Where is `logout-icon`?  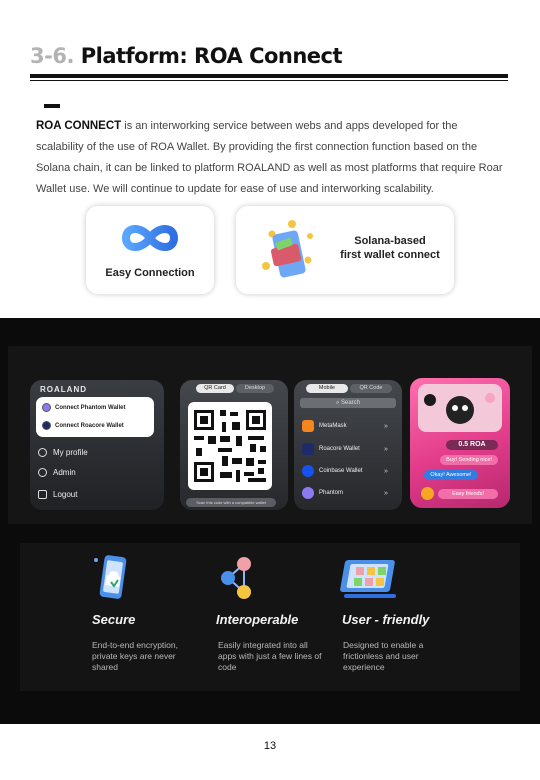 logout-icon is located at coordinates (42, 494).